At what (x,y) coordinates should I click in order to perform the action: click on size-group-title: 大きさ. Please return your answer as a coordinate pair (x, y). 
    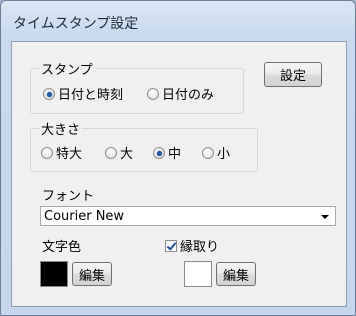
    Looking at the image, I should click on (61, 128).